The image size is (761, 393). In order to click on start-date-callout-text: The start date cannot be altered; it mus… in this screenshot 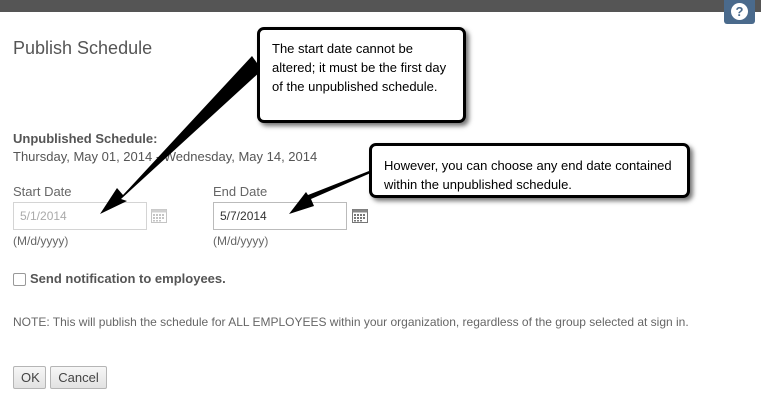, I will do `click(359, 67)`.